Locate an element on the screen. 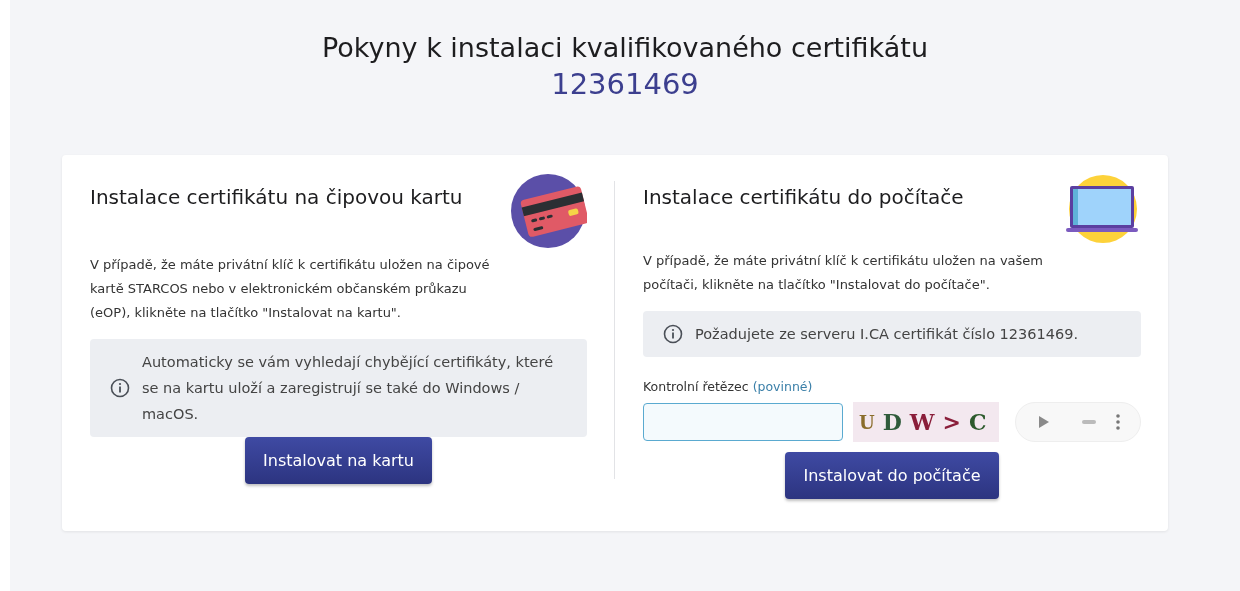 Image resolution: width=1240 pixels, height=591 pixels. info-text: Automaticky se vám vyhledají chybějící certifikáty, které se na kartu uloží a zaregistrují se také do Windows / macOS. is located at coordinates (348, 388).